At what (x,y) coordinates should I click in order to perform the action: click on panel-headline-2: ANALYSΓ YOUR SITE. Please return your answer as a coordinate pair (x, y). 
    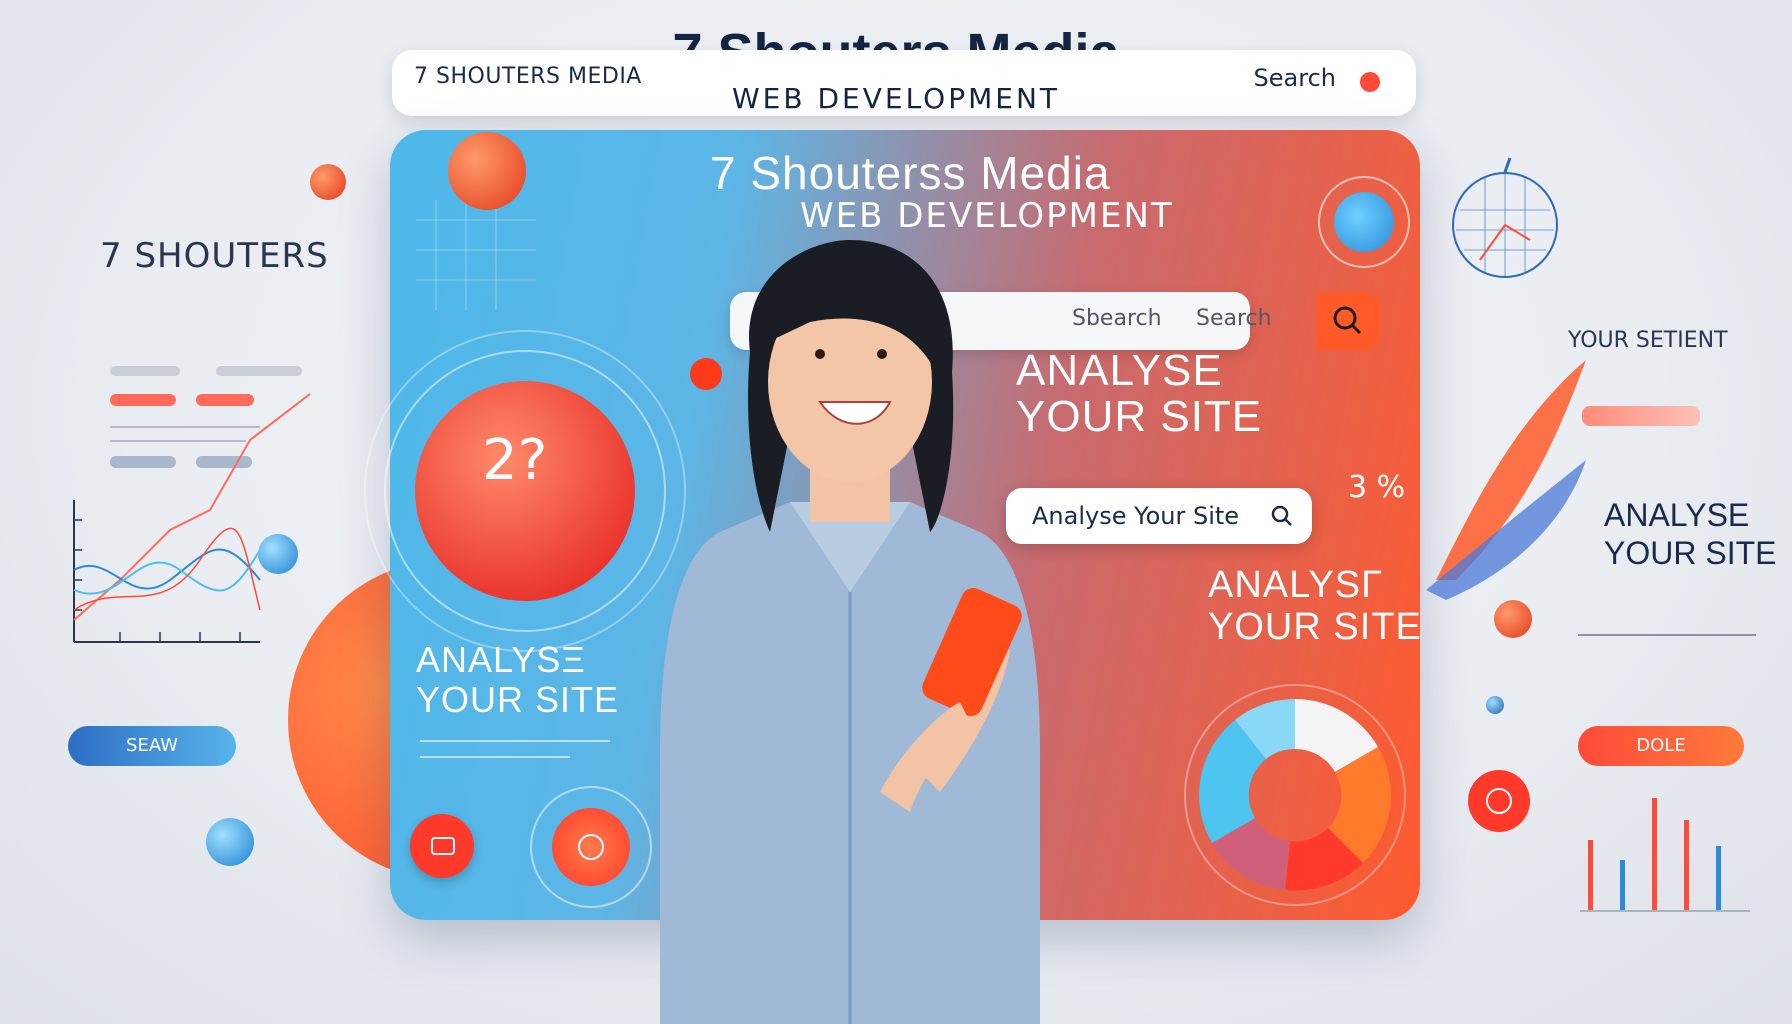
    Looking at the image, I should click on (1315, 606).